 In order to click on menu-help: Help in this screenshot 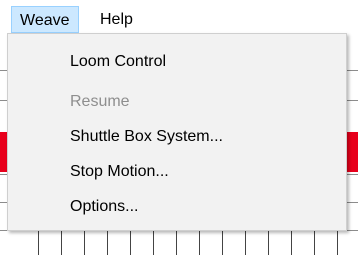, I will do `click(116, 19)`.